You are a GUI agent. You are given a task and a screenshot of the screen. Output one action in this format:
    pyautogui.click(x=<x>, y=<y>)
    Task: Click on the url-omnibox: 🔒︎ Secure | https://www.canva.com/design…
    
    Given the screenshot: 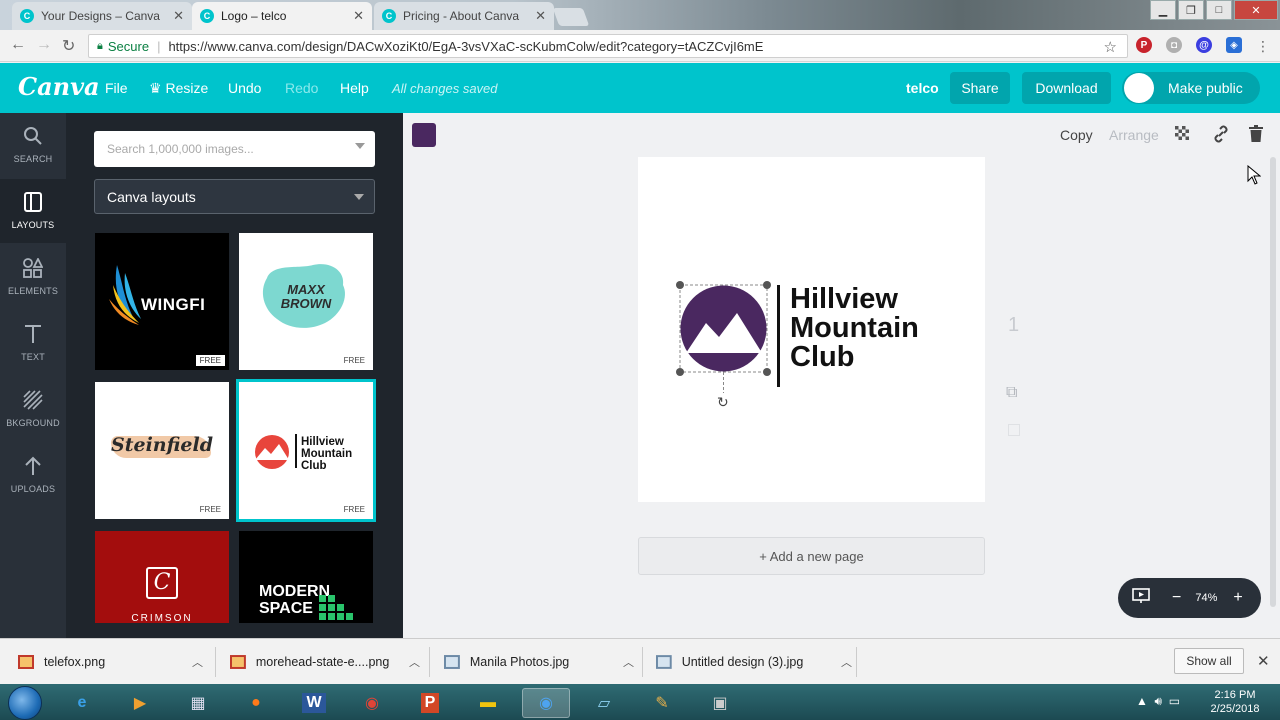 What is the action you would take?
    pyautogui.click(x=608, y=46)
    